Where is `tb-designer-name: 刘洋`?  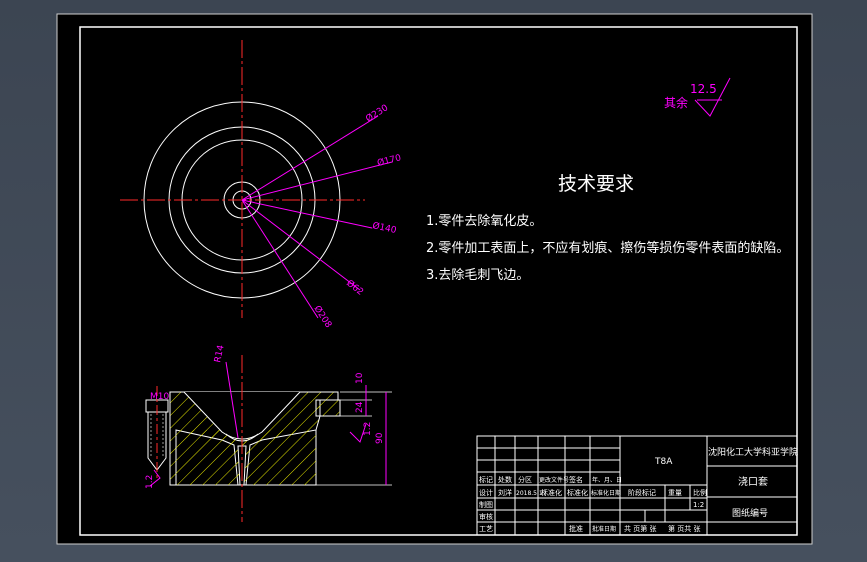
tb-designer-name: 刘洋 is located at coordinates (505, 492).